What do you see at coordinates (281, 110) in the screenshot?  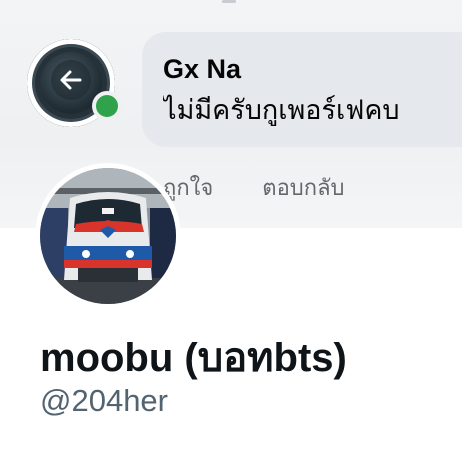 I see `comment-text: ไม่มีครับกูเพอร์เฟคบ` at bounding box center [281, 110].